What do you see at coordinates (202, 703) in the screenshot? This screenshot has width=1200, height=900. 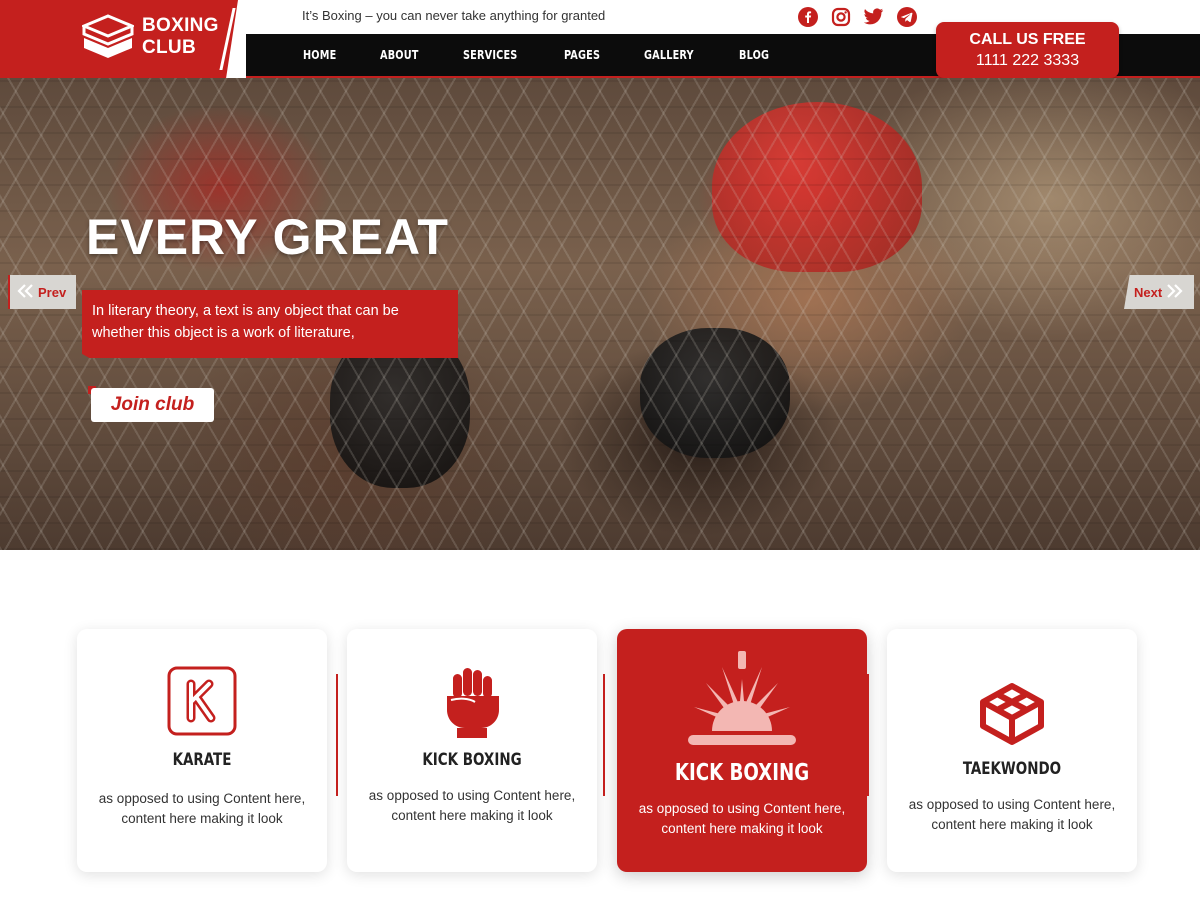 I see `karate-k-icon` at bounding box center [202, 703].